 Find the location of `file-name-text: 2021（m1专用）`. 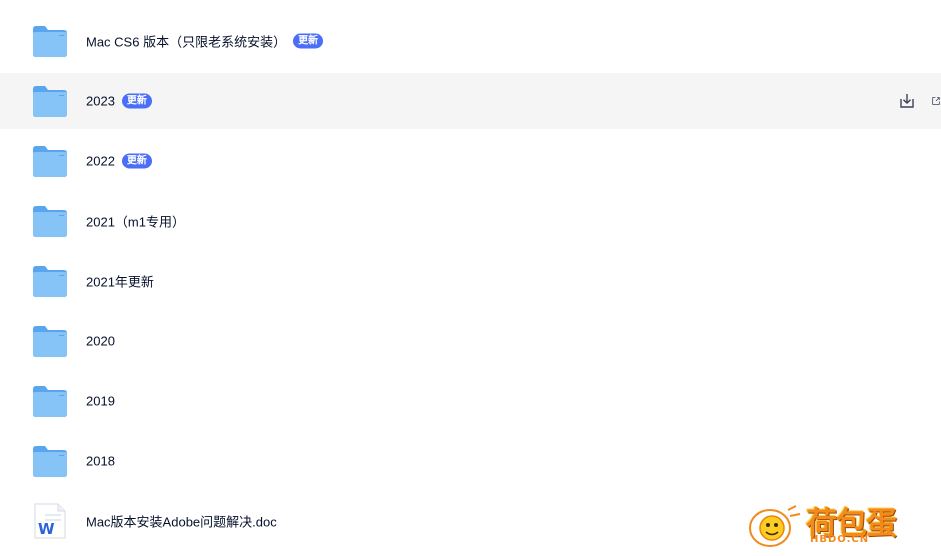

file-name-text: 2021（m1专用） is located at coordinates (135, 222).